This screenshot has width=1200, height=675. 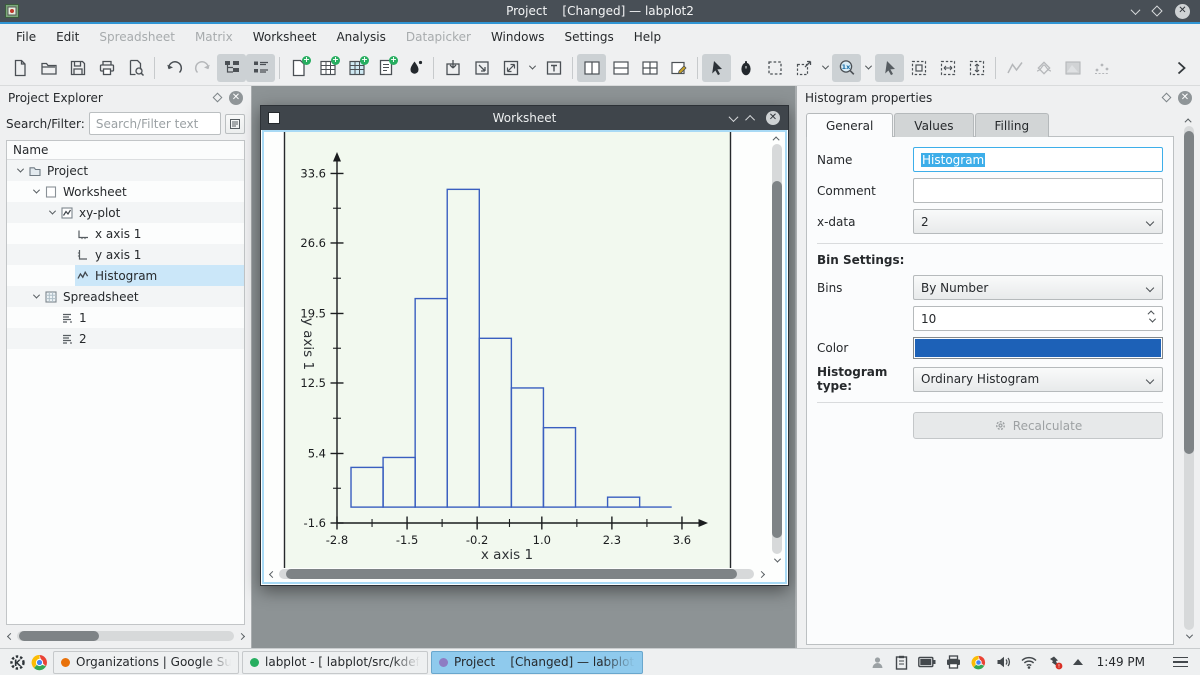 I want to click on menu-edit: Edit, so click(x=67, y=37).